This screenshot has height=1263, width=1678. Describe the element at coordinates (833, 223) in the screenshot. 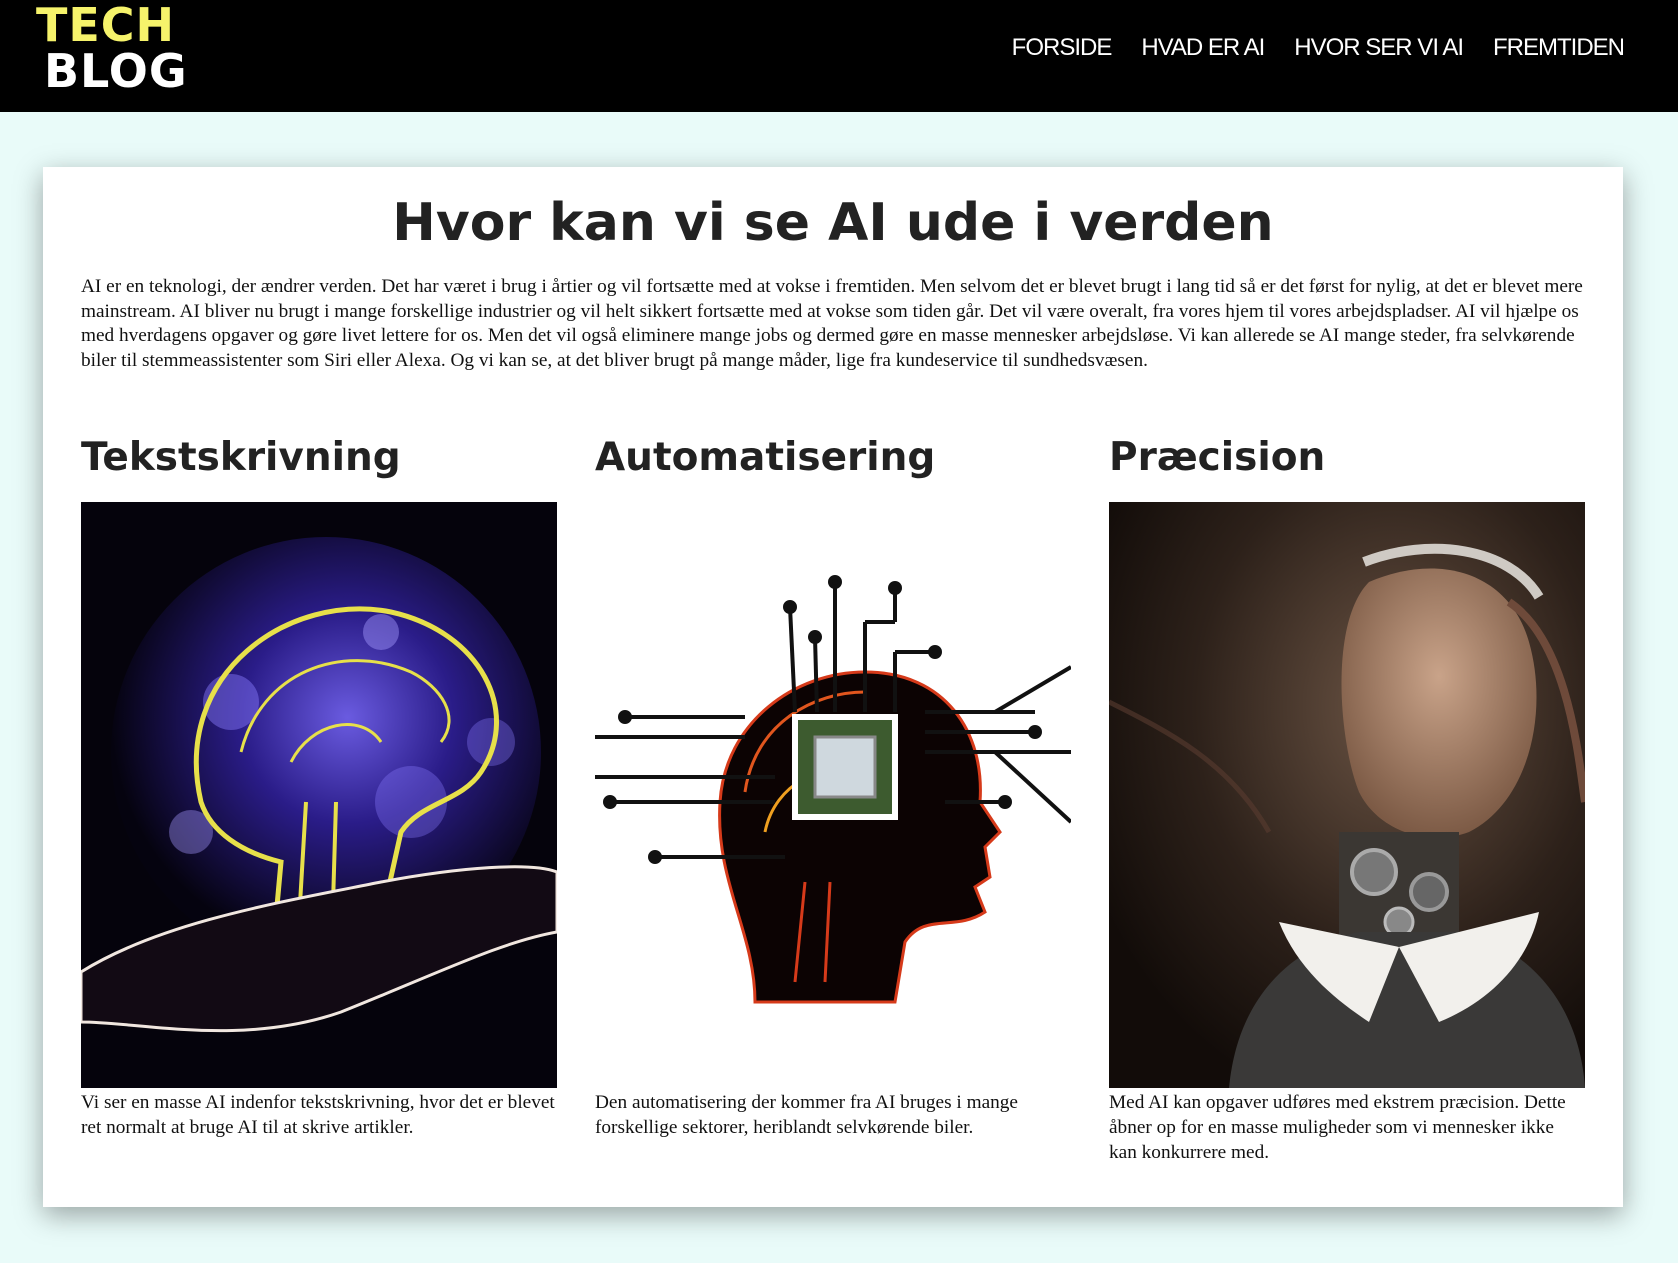

I see `page-title: Hvor kan vi se AI ude i verden` at that location.